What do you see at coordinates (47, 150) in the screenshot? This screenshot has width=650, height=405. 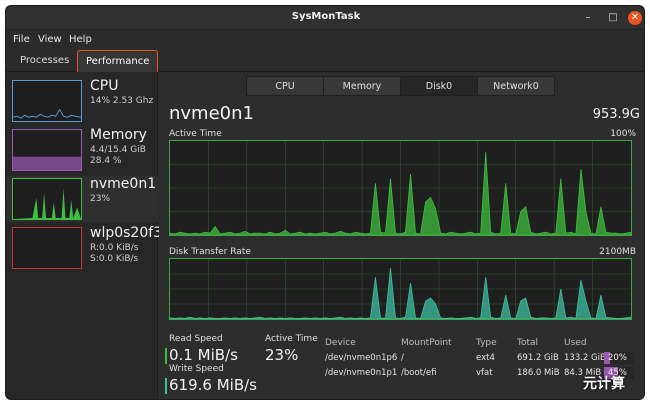 I see `memory-mini-graph` at bounding box center [47, 150].